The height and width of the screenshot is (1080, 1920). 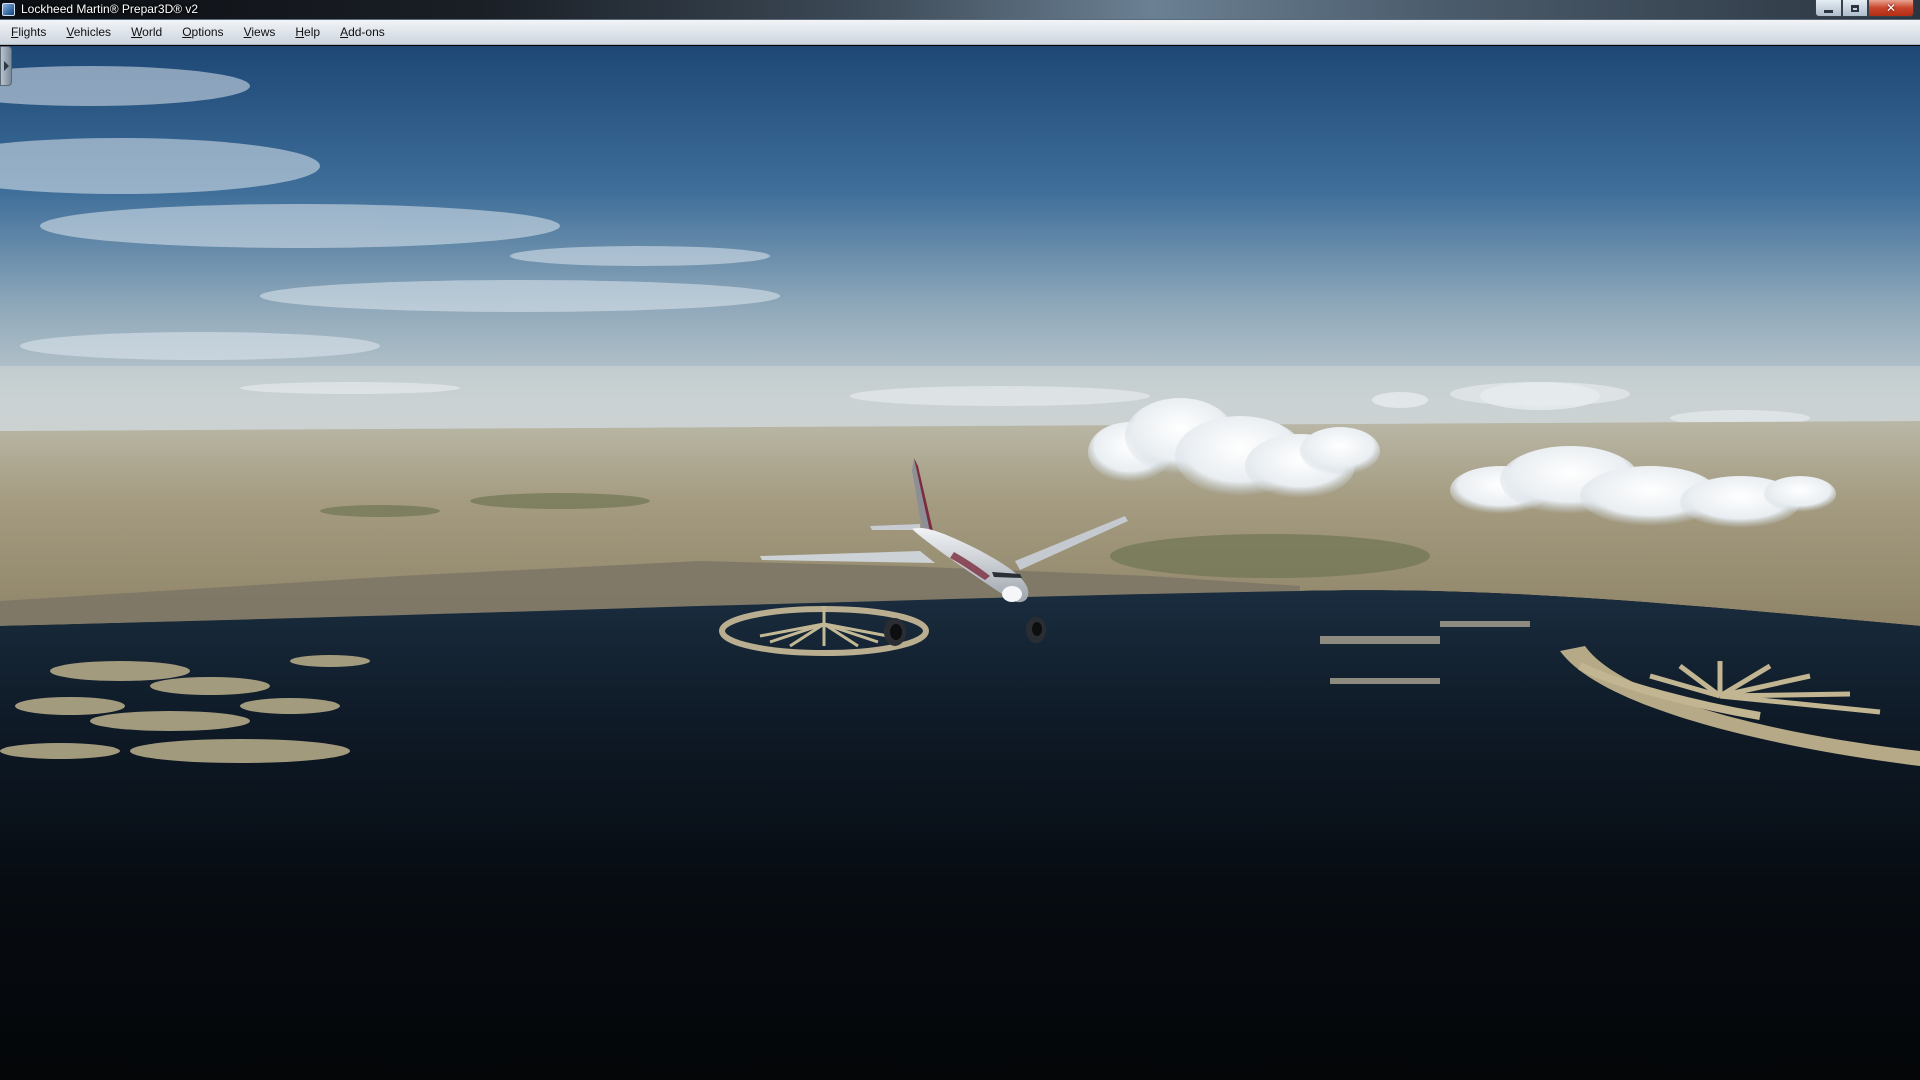 I want to click on title-bar: Lockheed Martin® Prepar3D® v2 ✕, so click(x=960, y=10).